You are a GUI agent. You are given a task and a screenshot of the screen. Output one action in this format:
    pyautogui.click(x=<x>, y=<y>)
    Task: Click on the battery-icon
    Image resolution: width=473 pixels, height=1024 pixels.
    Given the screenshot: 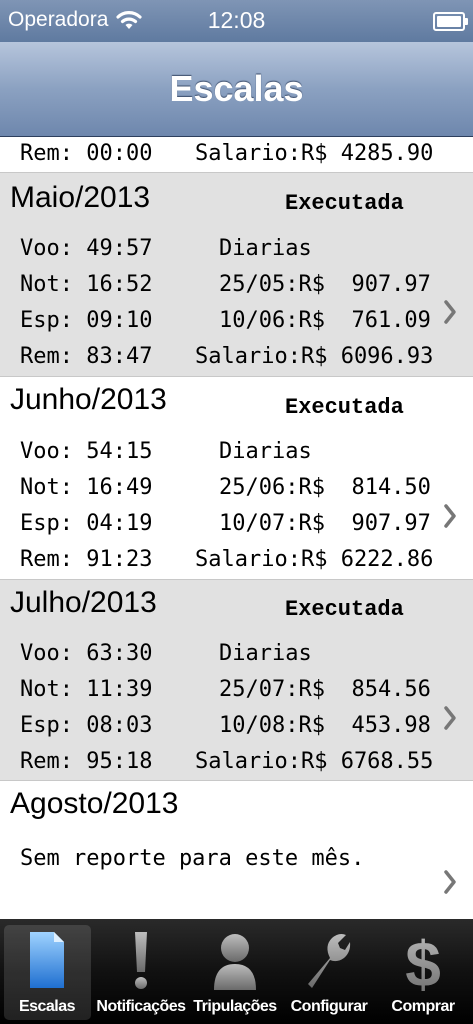 What is the action you would take?
    pyautogui.click(x=450, y=21)
    